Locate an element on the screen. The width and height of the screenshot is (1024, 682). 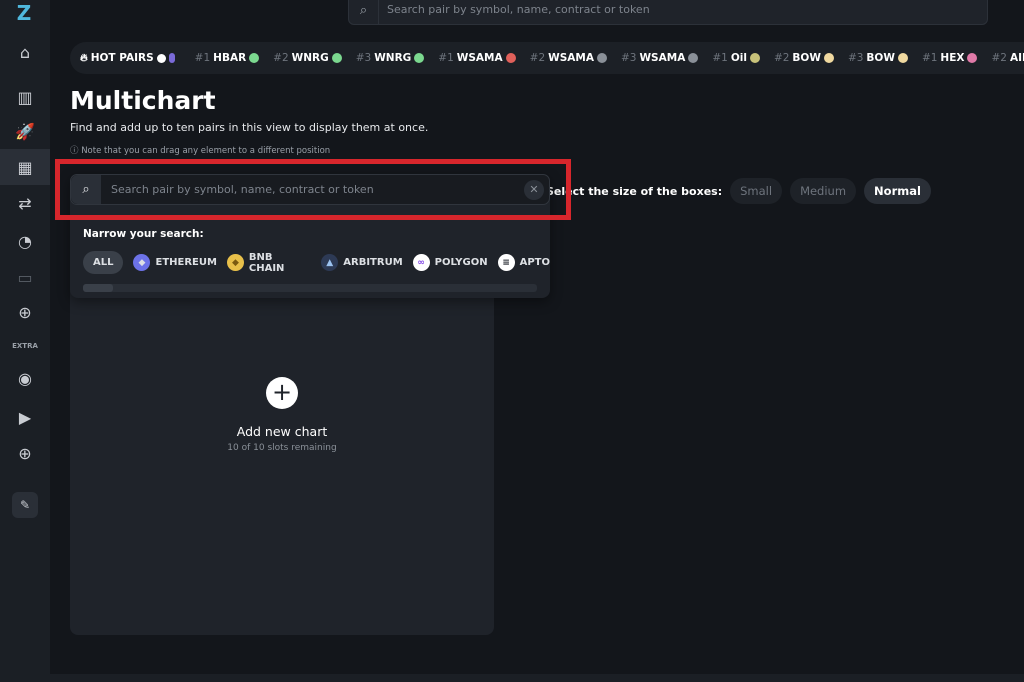
pair-search-field: ⌕ ✕ is located at coordinates (310, 189).